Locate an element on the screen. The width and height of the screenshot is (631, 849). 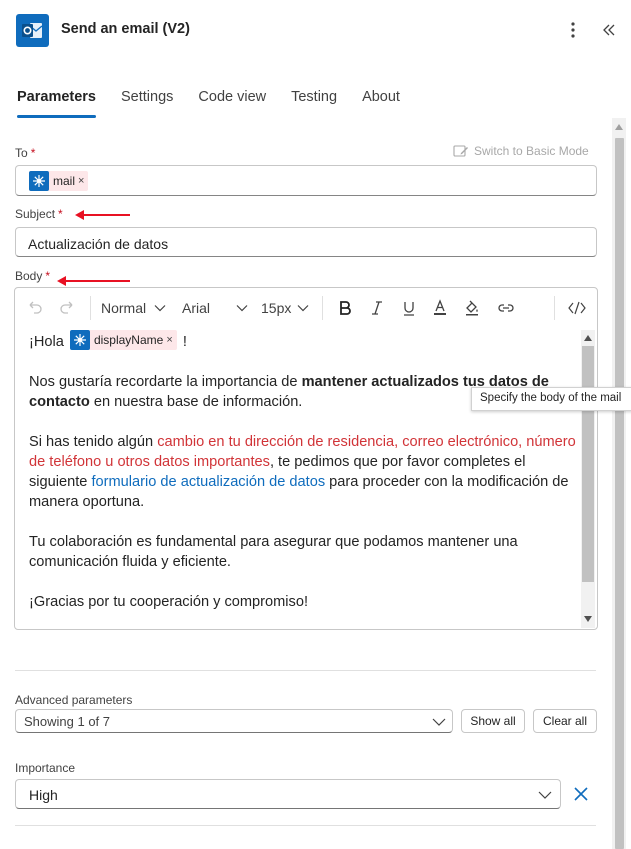
body-label: Body * is located at coordinates (33, 276).